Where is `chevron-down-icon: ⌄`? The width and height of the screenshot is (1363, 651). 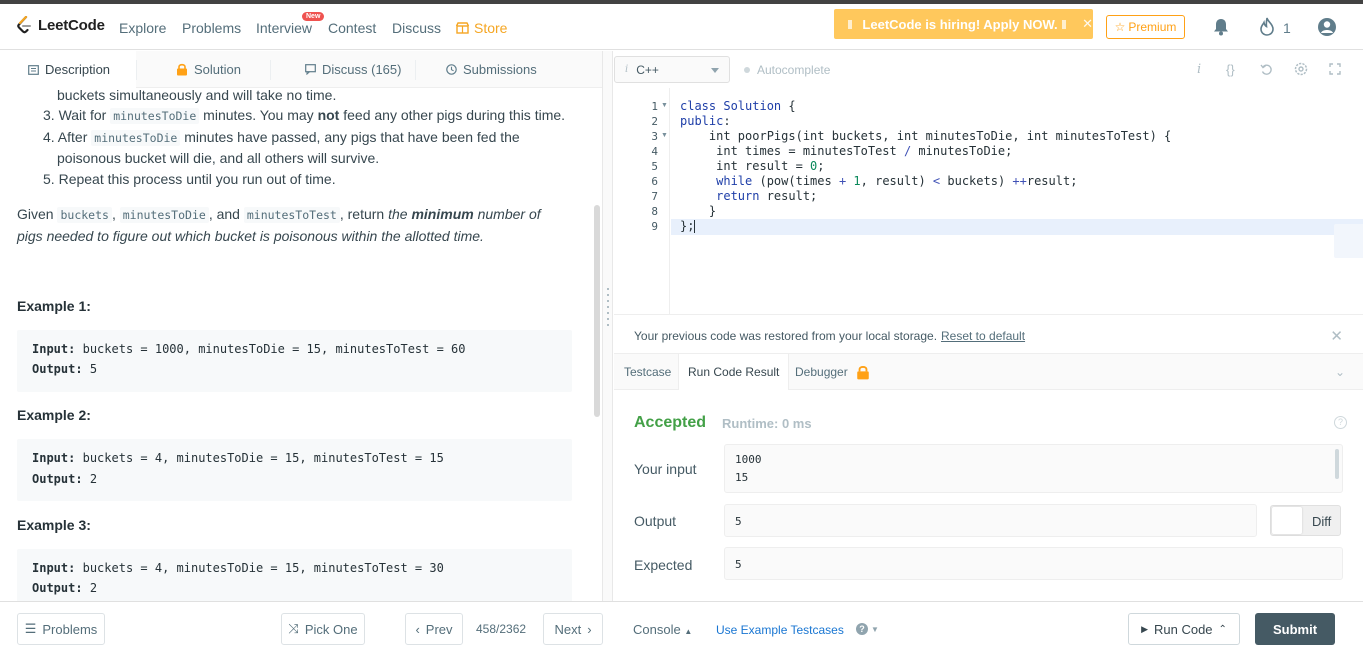 chevron-down-icon: ⌄ is located at coordinates (1340, 372).